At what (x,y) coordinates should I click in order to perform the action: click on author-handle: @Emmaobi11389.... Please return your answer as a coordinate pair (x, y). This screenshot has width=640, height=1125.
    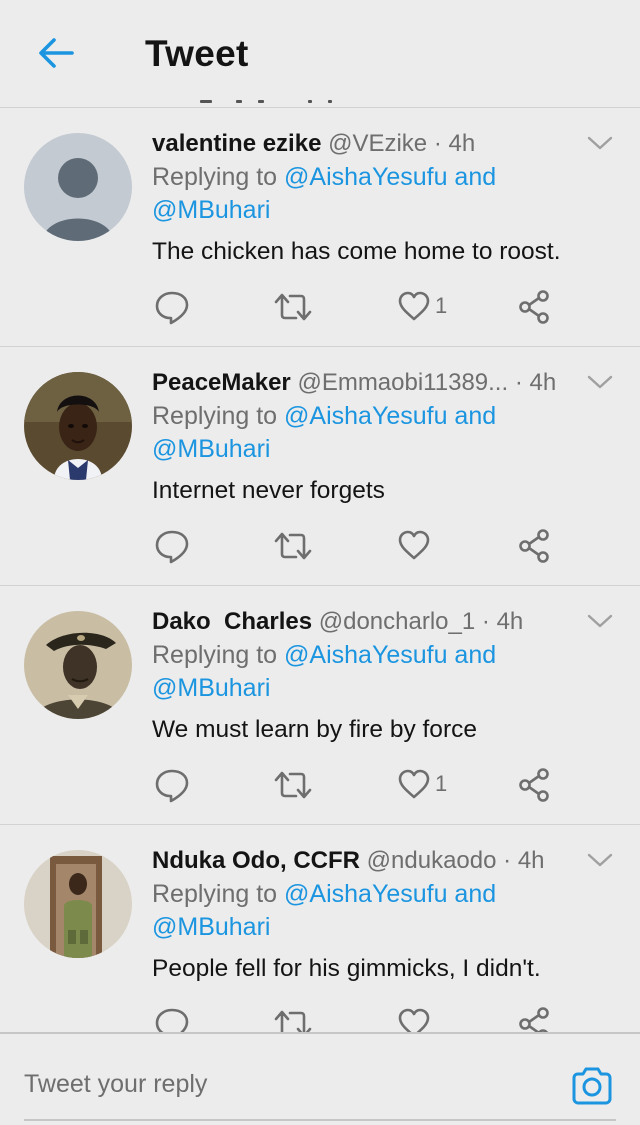
    Looking at the image, I should click on (402, 382).